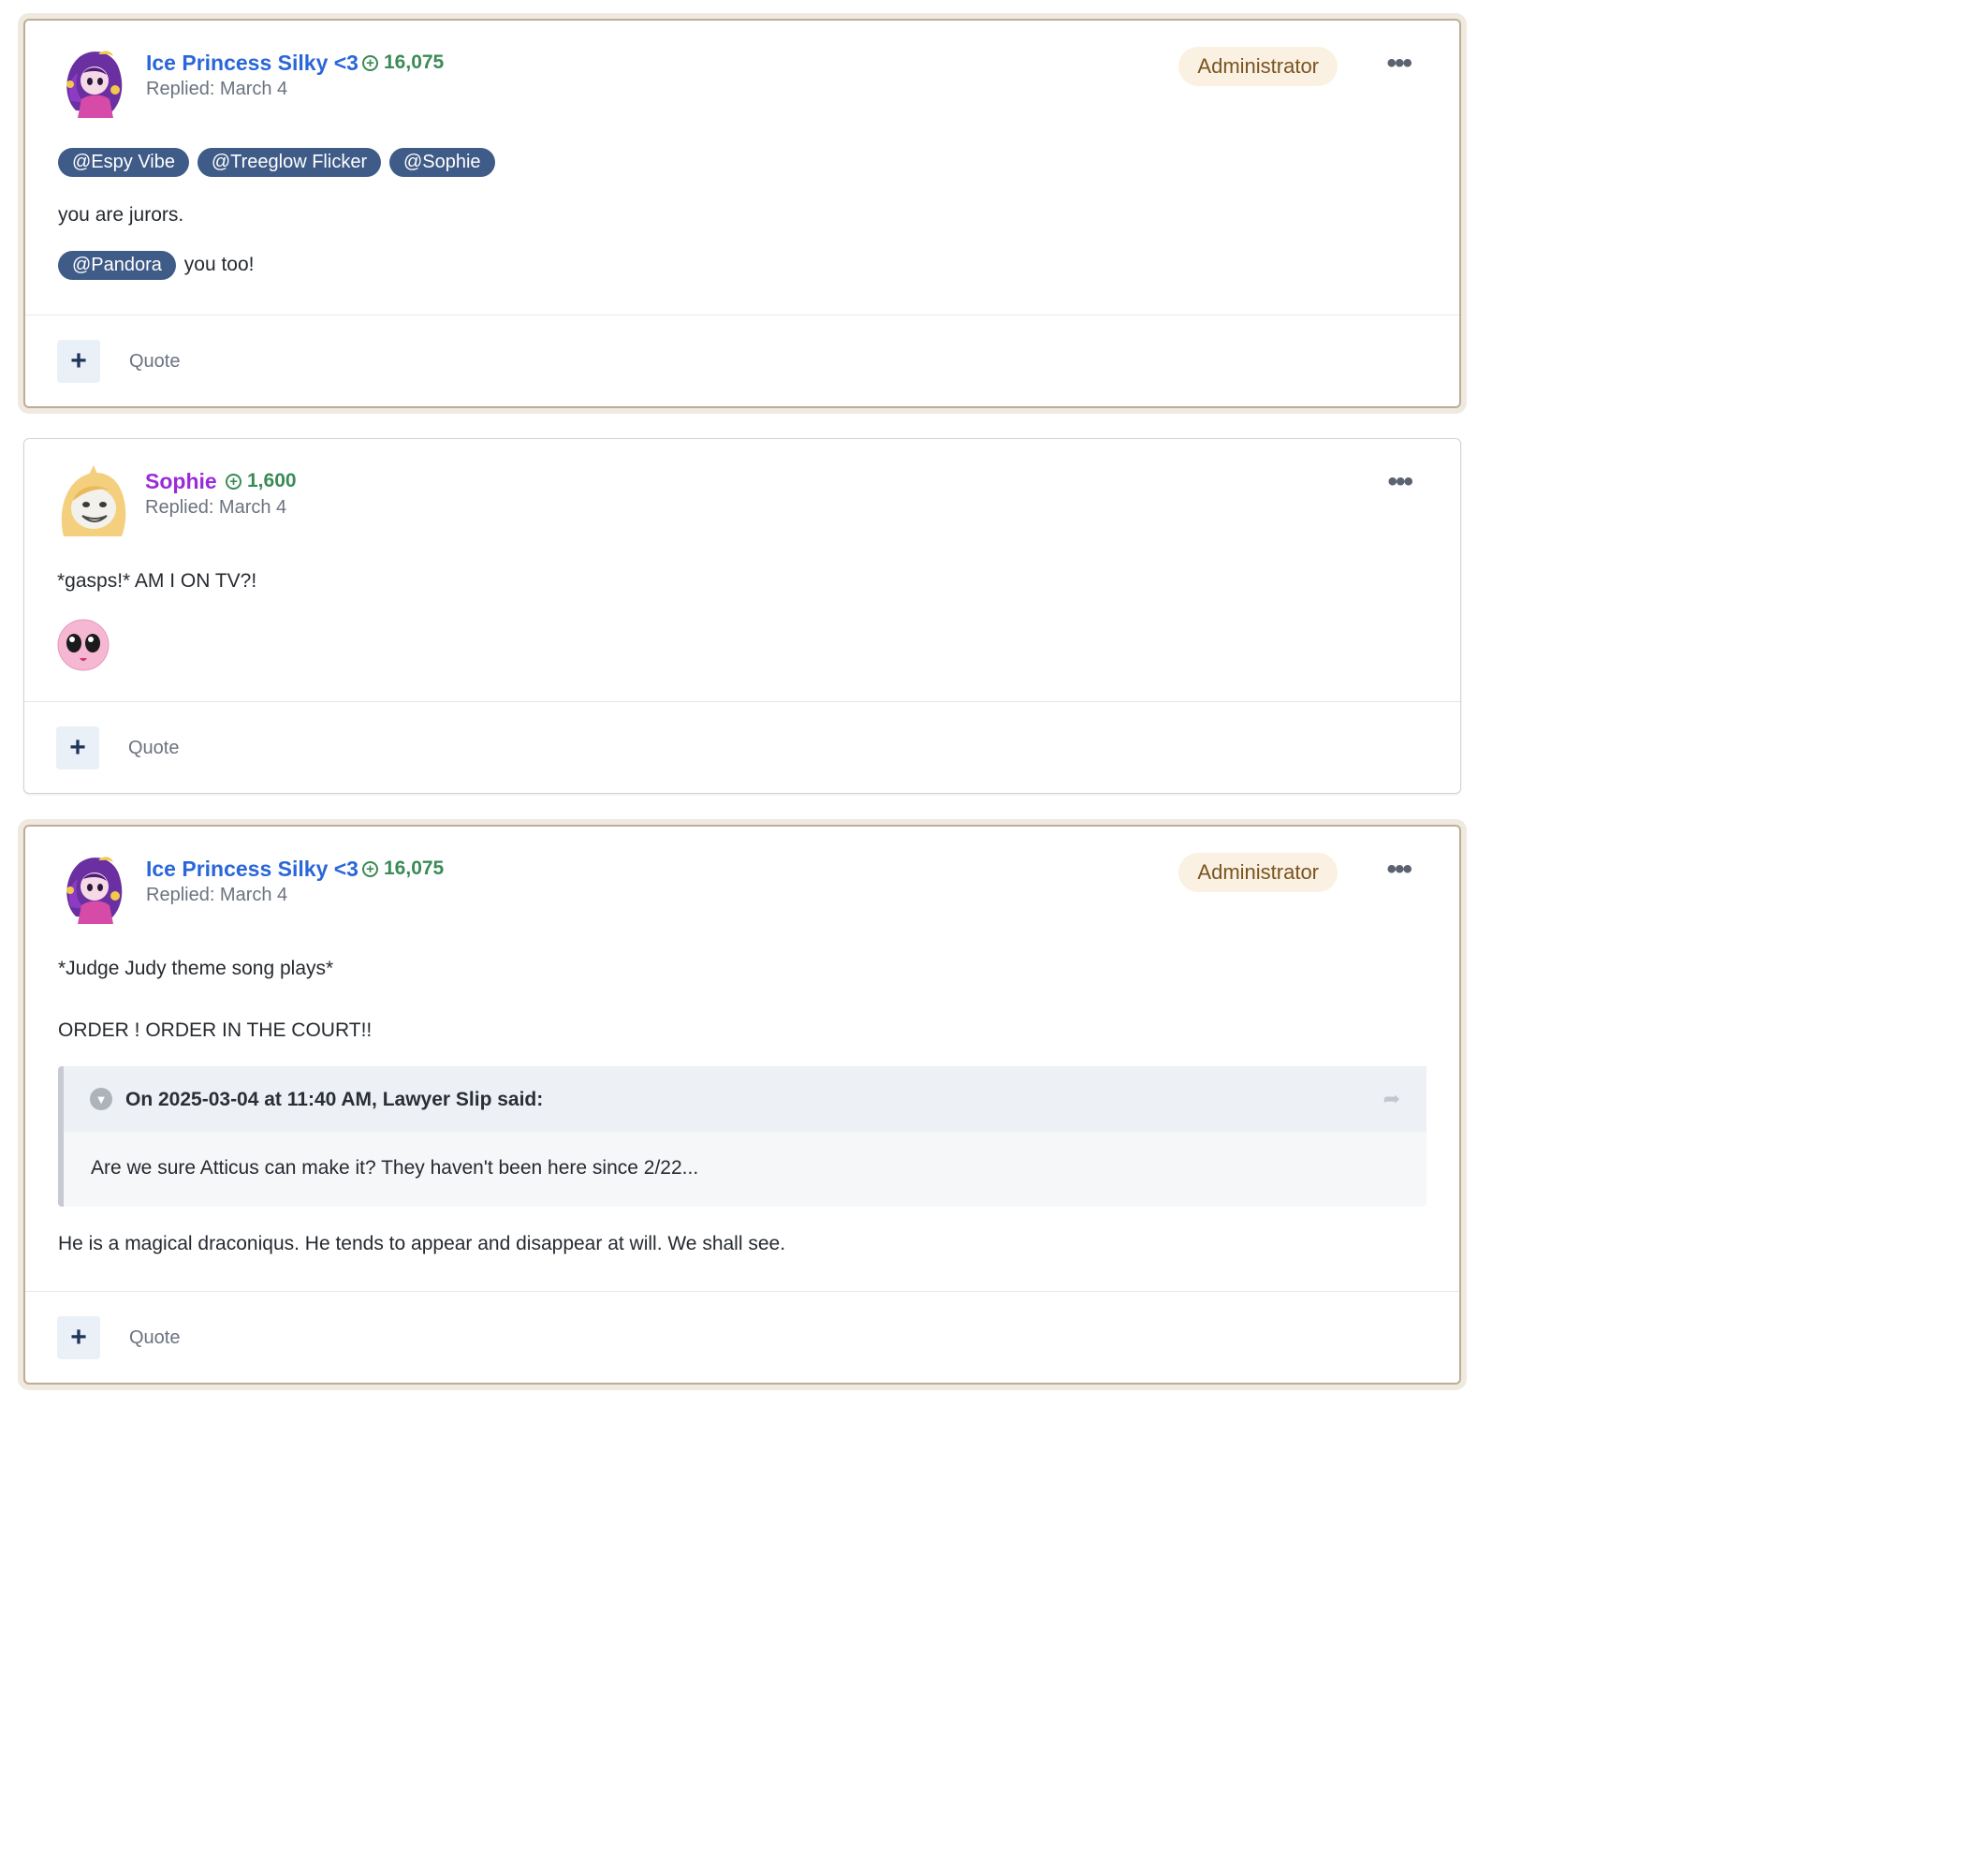 This screenshot has width=1975, height=1876. What do you see at coordinates (123, 162) in the screenshot?
I see `mention-link: @Espy Vibe` at bounding box center [123, 162].